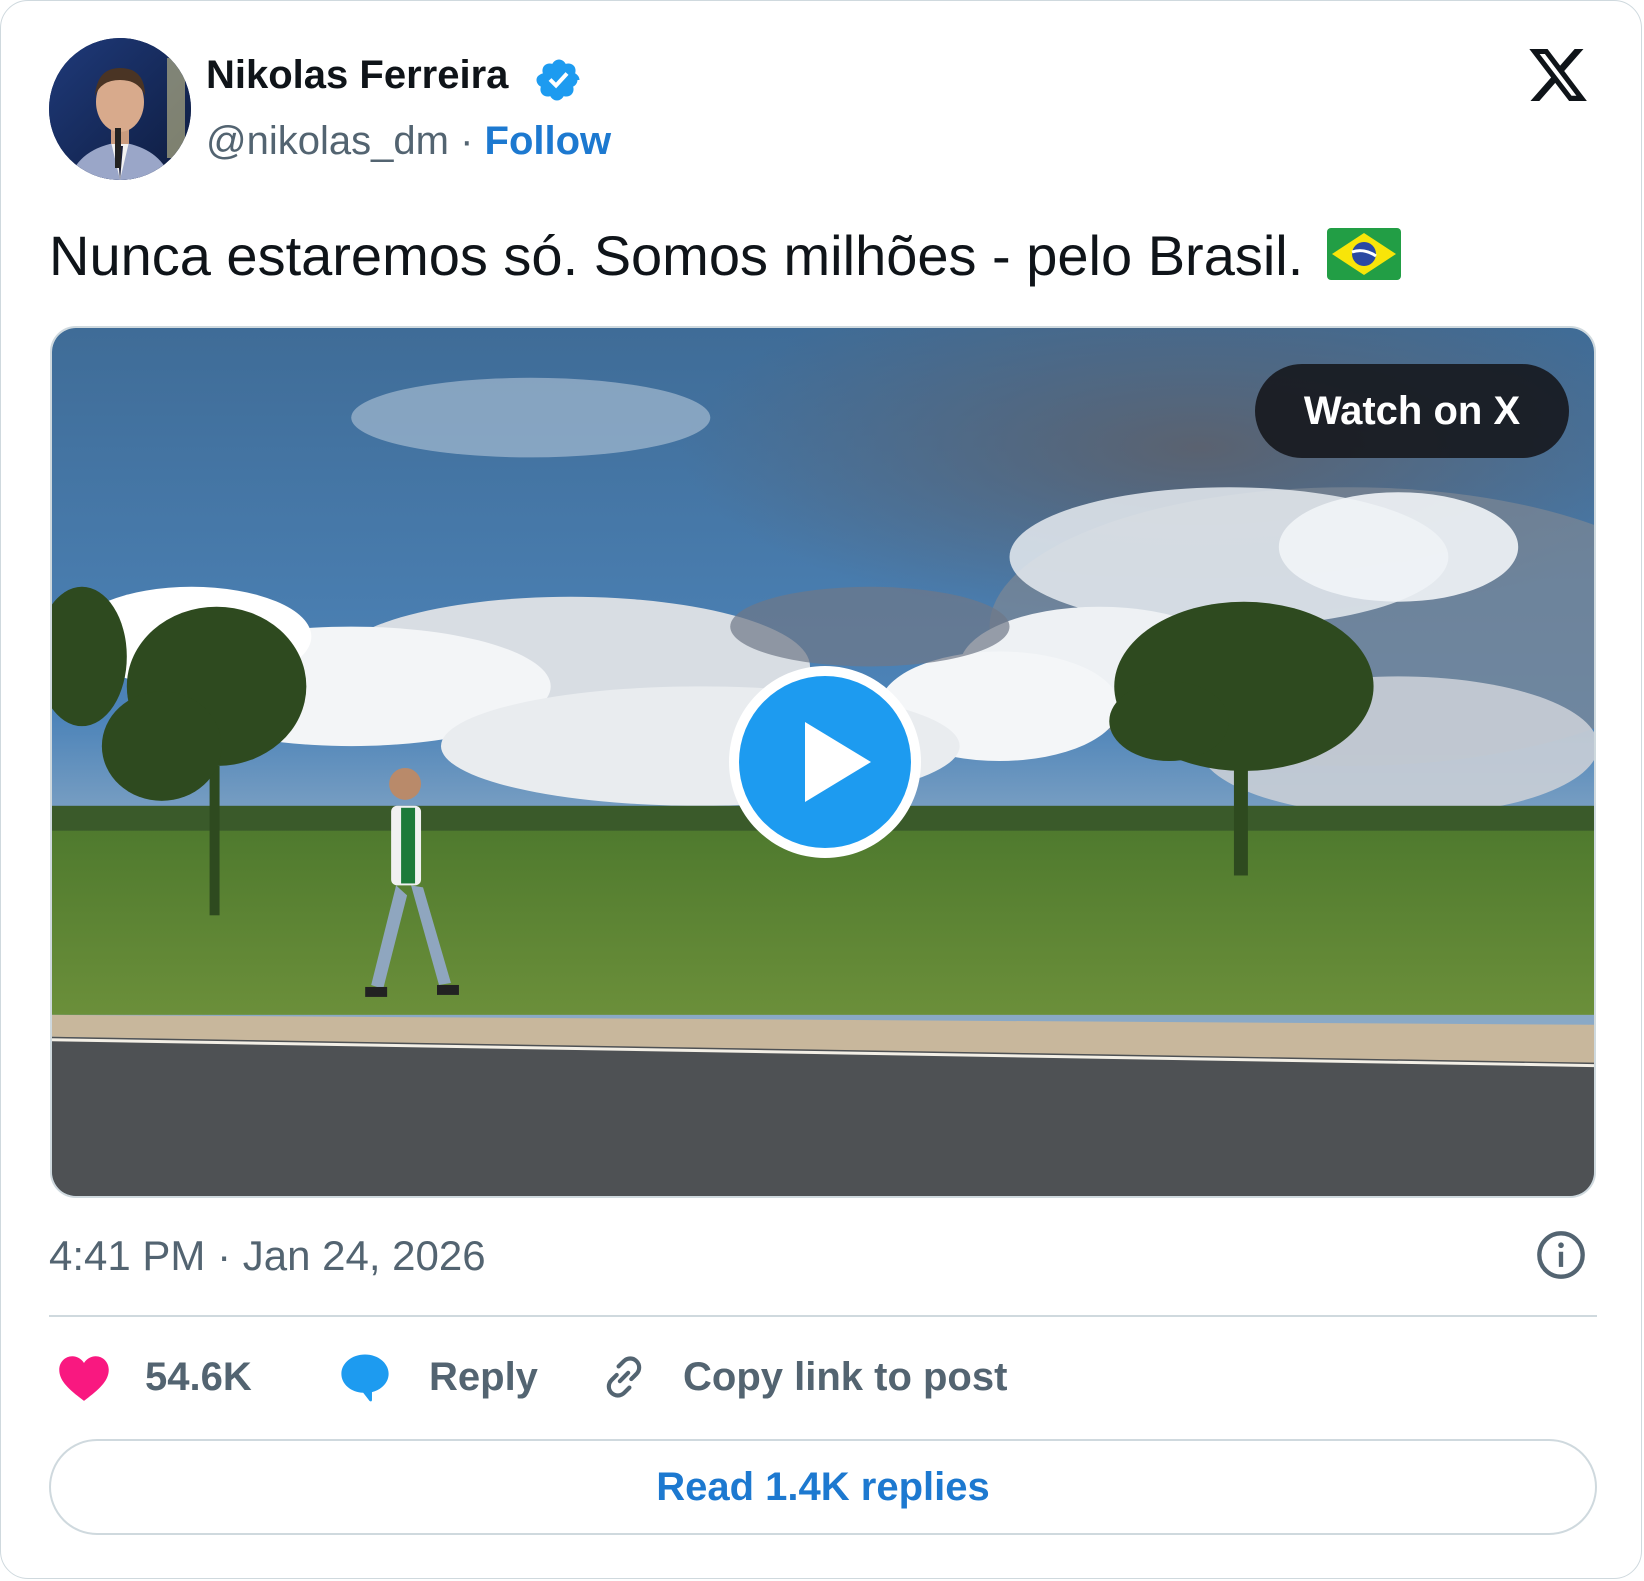  What do you see at coordinates (1412, 411) in the screenshot?
I see `watch-on-x-button: Watch on X` at bounding box center [1412, 411].